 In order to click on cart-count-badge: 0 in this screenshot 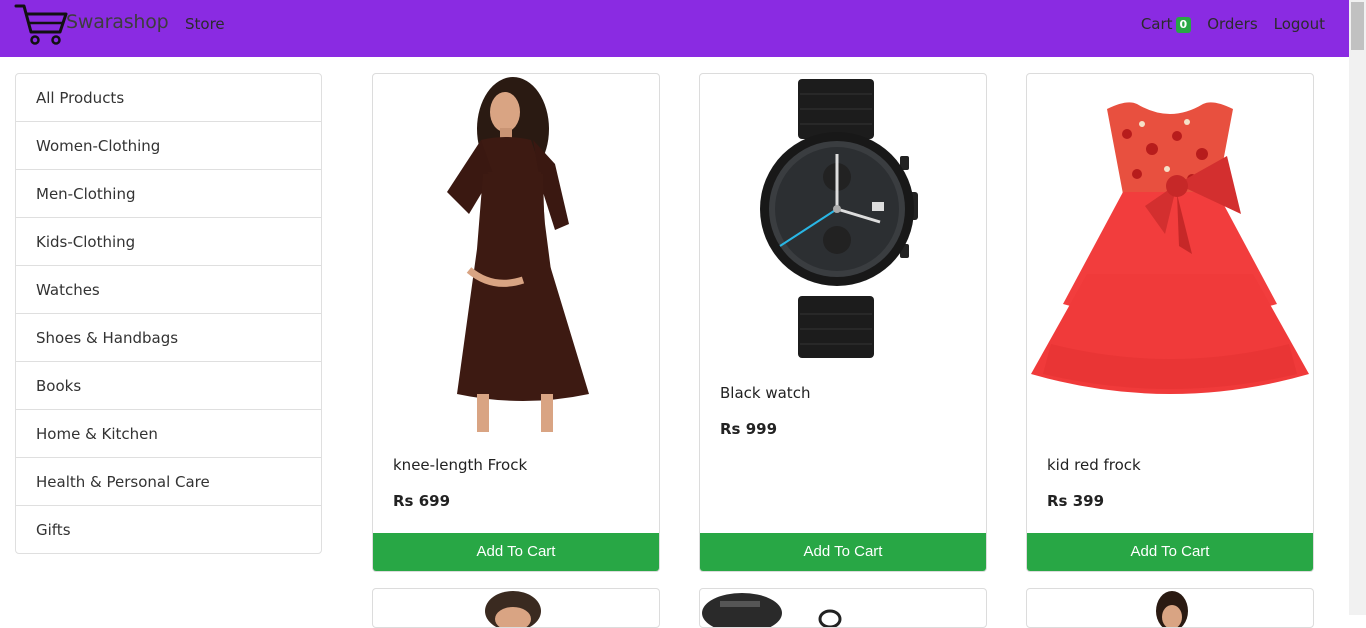, I will do `click(1183, 25)`.